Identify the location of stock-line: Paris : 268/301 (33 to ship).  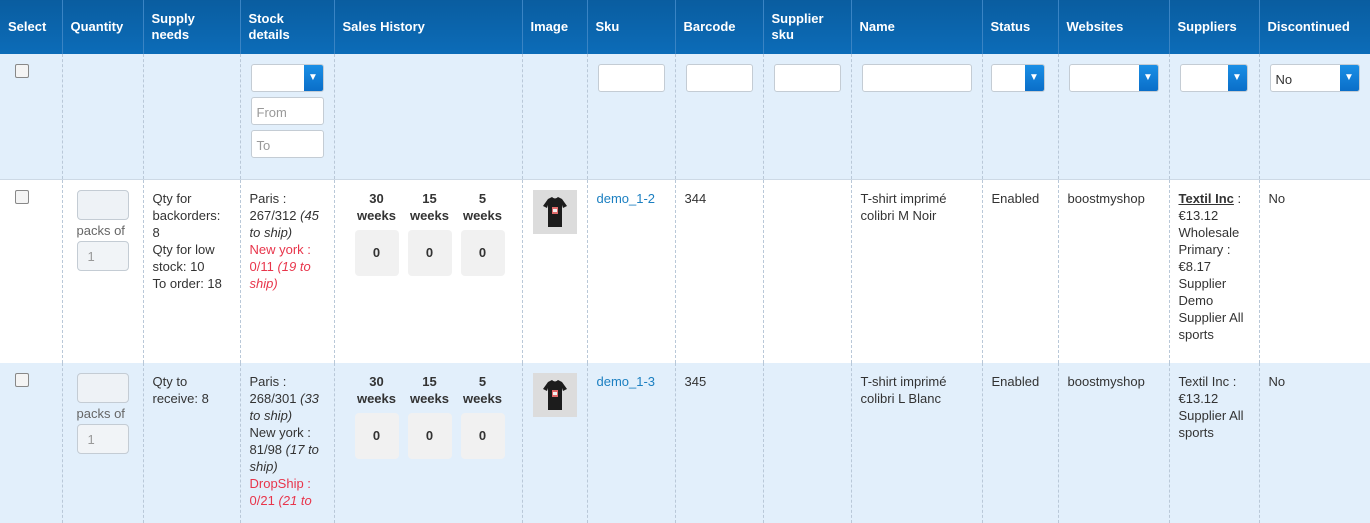
(287, 398).